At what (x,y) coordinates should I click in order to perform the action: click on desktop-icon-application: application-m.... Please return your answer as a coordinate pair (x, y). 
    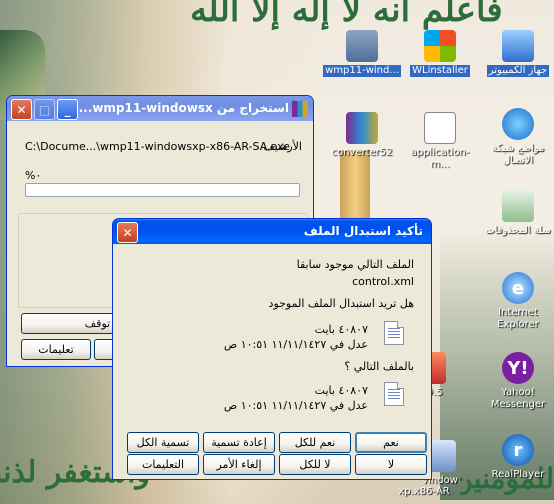
    Looking at the image, I should click on (440, 141).